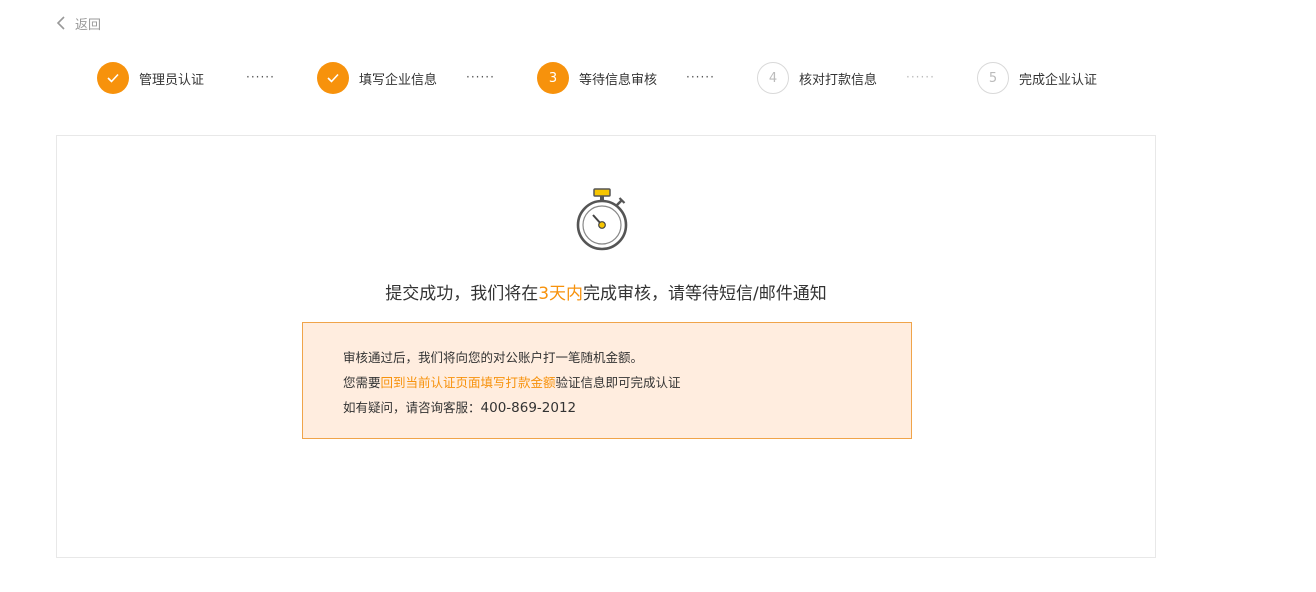 This screenshot has height=592, width=1316. I want to click on submission-status-headline: 提交成功，我们将在3天内完成审核，请等待短信/邮件通知, so click(606, 291).